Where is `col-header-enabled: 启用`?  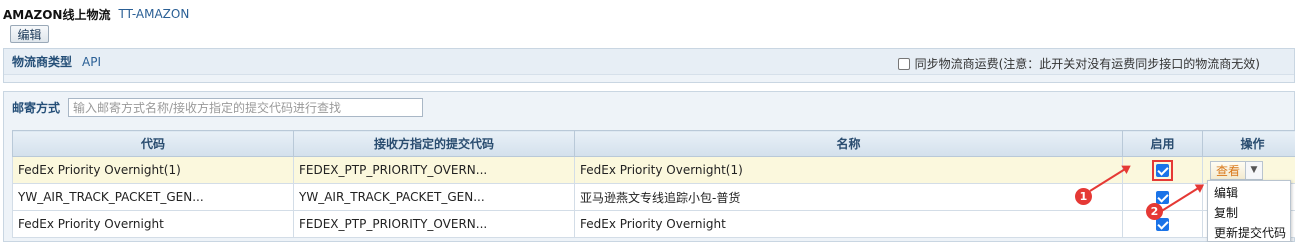 col-header-enabled: 启用 is located at coordinates (1162, 143).